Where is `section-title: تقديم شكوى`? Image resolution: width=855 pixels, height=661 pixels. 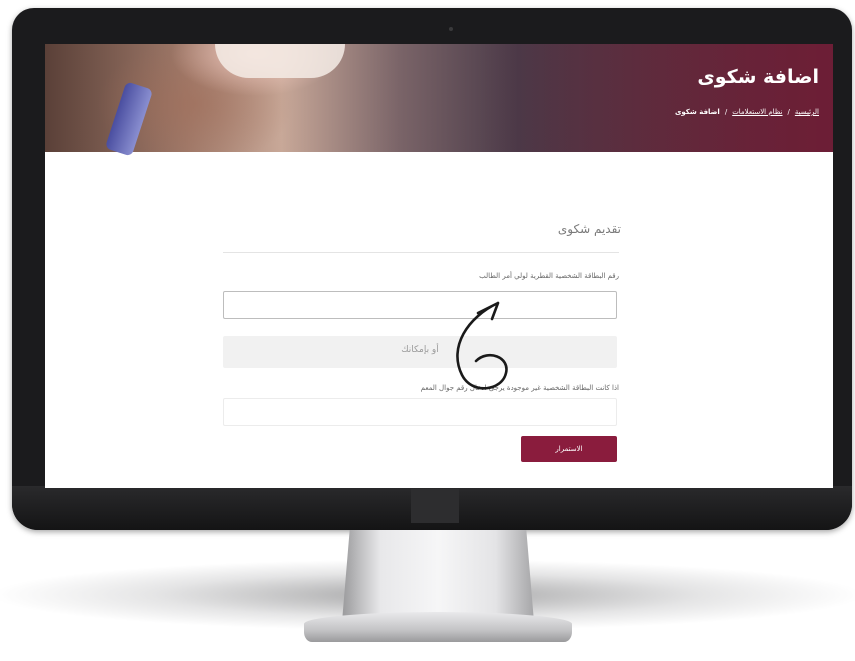 section-title: تقديم شكوى is located at coordinates (589, 229).